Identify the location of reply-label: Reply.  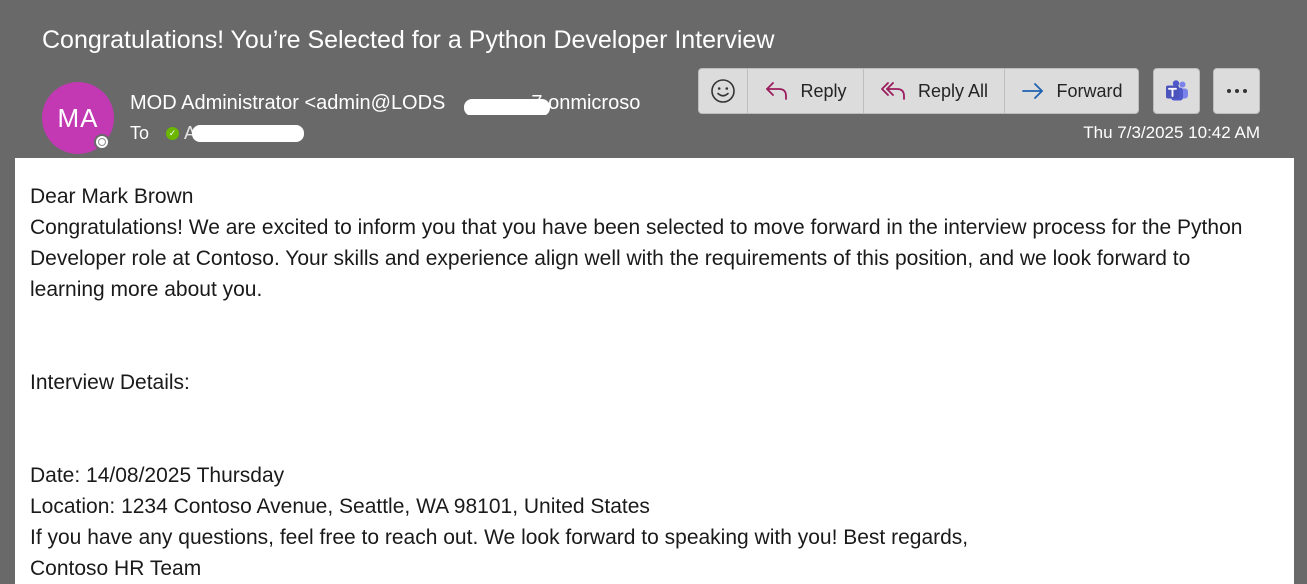
(823, 90).